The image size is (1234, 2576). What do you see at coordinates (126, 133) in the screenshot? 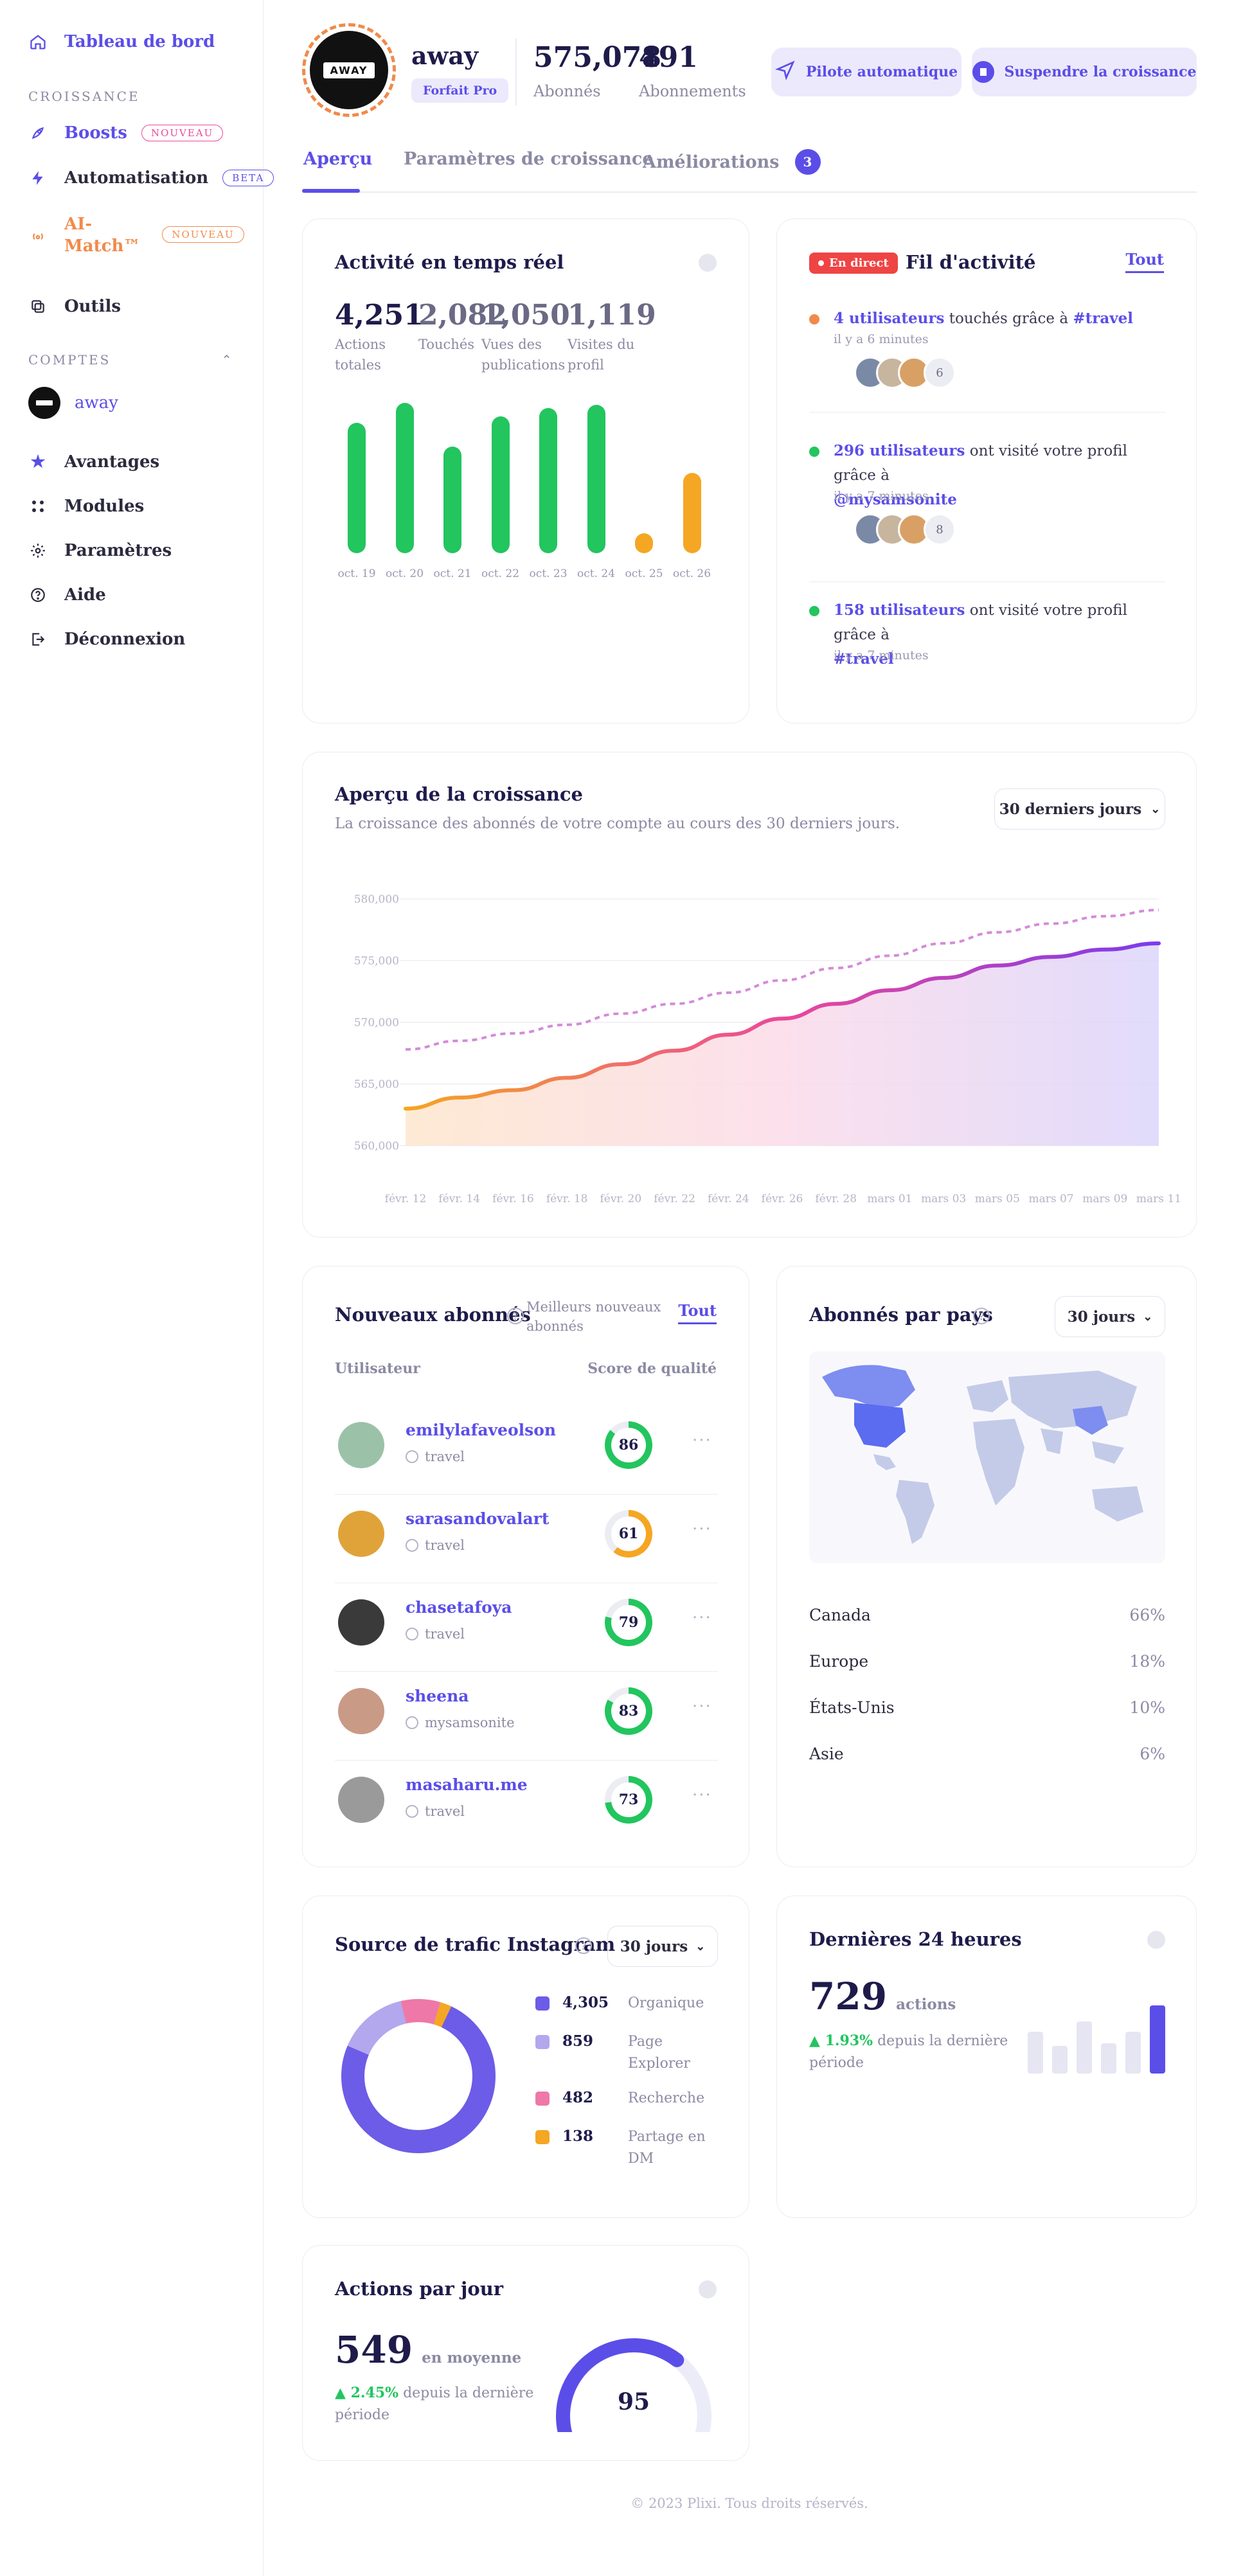
I see `nav-boosts: Boosts NOUVEAU` at bounding box center [126, 133].